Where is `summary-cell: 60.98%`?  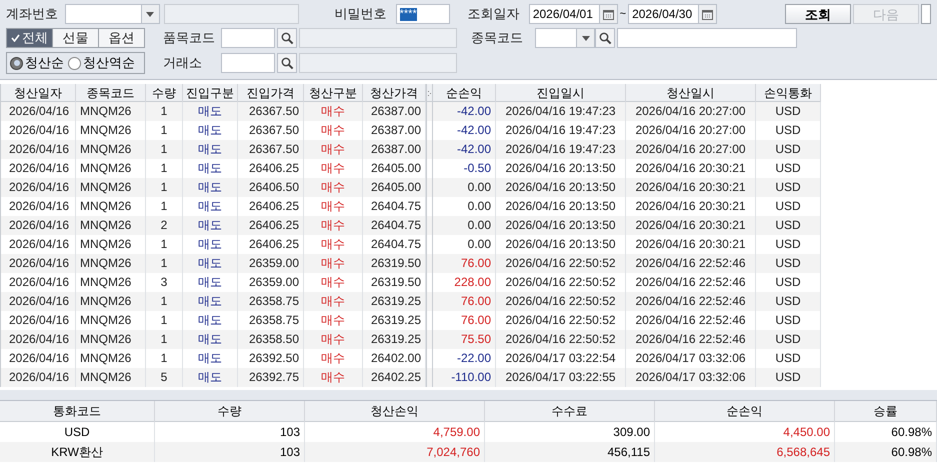 summary-cell: 60.98% is located at coordinates (886, 452).